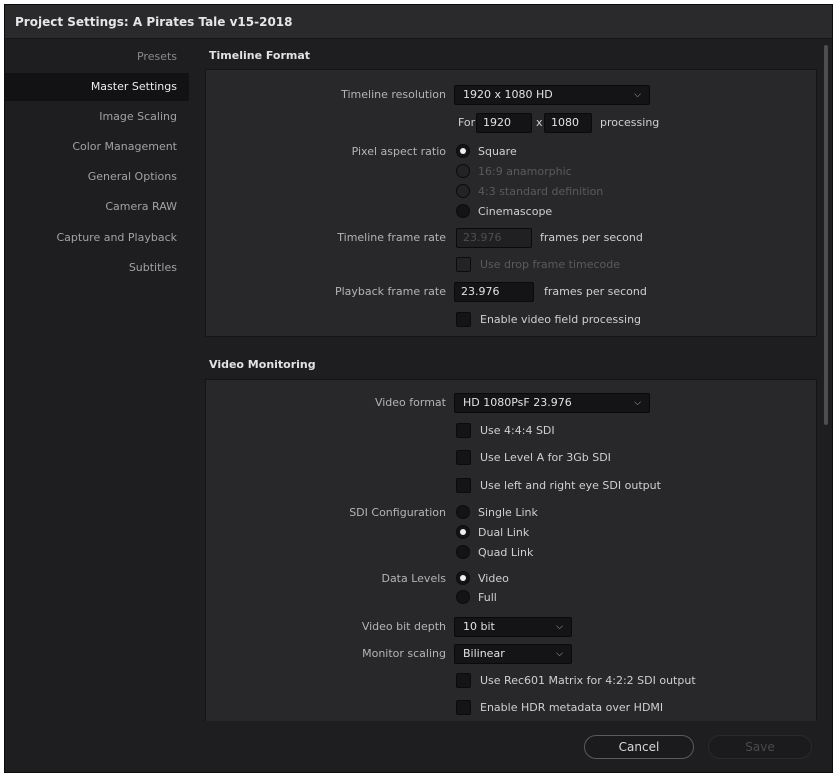 This screenshot has height=776, width=837. What do you see at coordinates (570, 485) in the screenshot?
I see `left-right-eye-label: Use left and right eye SDI output` at bounding box center [570, 485].